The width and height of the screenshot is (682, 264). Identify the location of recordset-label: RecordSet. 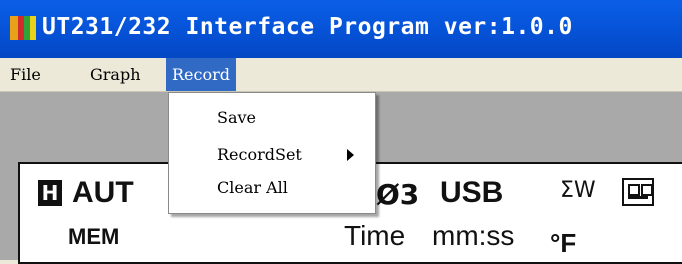
(259, 154).